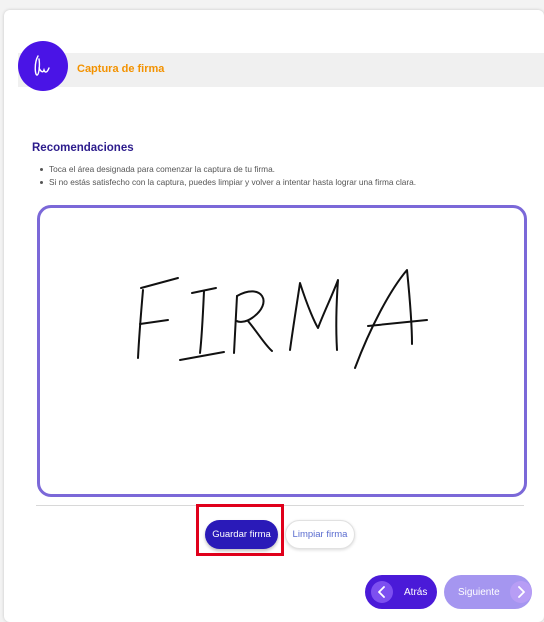 The width and height of the screenshot is (544, 622). What do you see at coordinates (282, 319) in the screenshot?
I see `signature-strokes` at bounding box center [282, 319].